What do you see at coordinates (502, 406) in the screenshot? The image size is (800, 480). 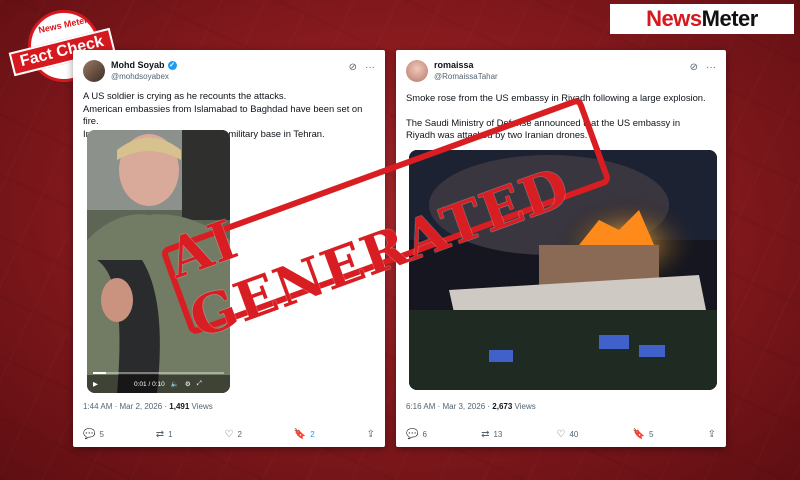 I see `views-count: 2,673` at bounding box center [502, 406].